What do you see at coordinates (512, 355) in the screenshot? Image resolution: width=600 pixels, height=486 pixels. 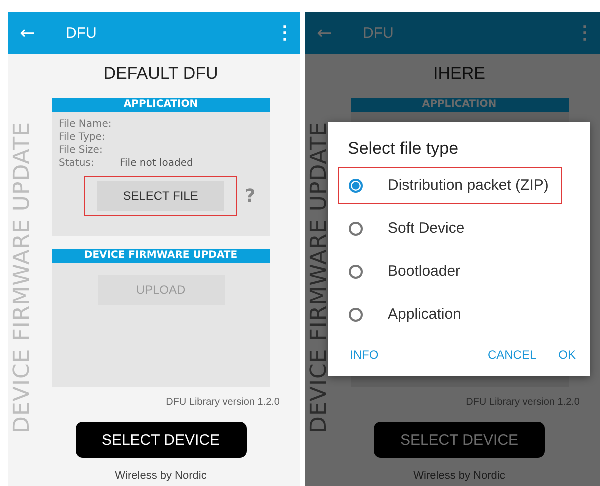 I see `dialog-button: CANCEL` at bounding box center [512, 355].